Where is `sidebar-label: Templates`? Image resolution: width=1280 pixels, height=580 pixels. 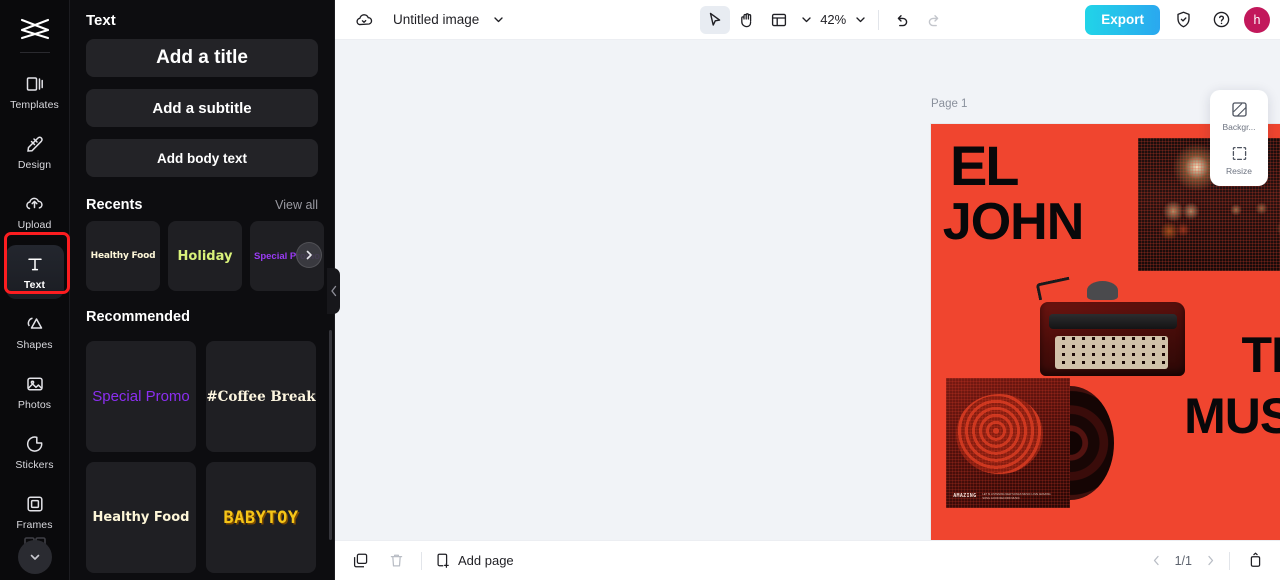
sidebar-label: Templates is located at coordinates (34, 105).